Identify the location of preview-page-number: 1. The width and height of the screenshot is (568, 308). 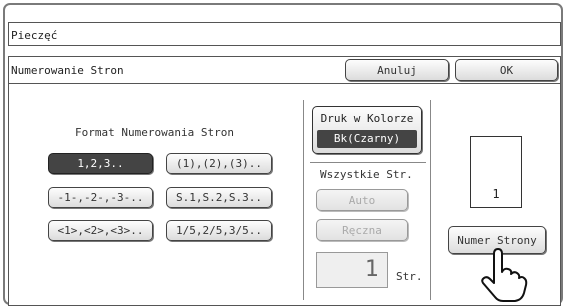
(496, 194).